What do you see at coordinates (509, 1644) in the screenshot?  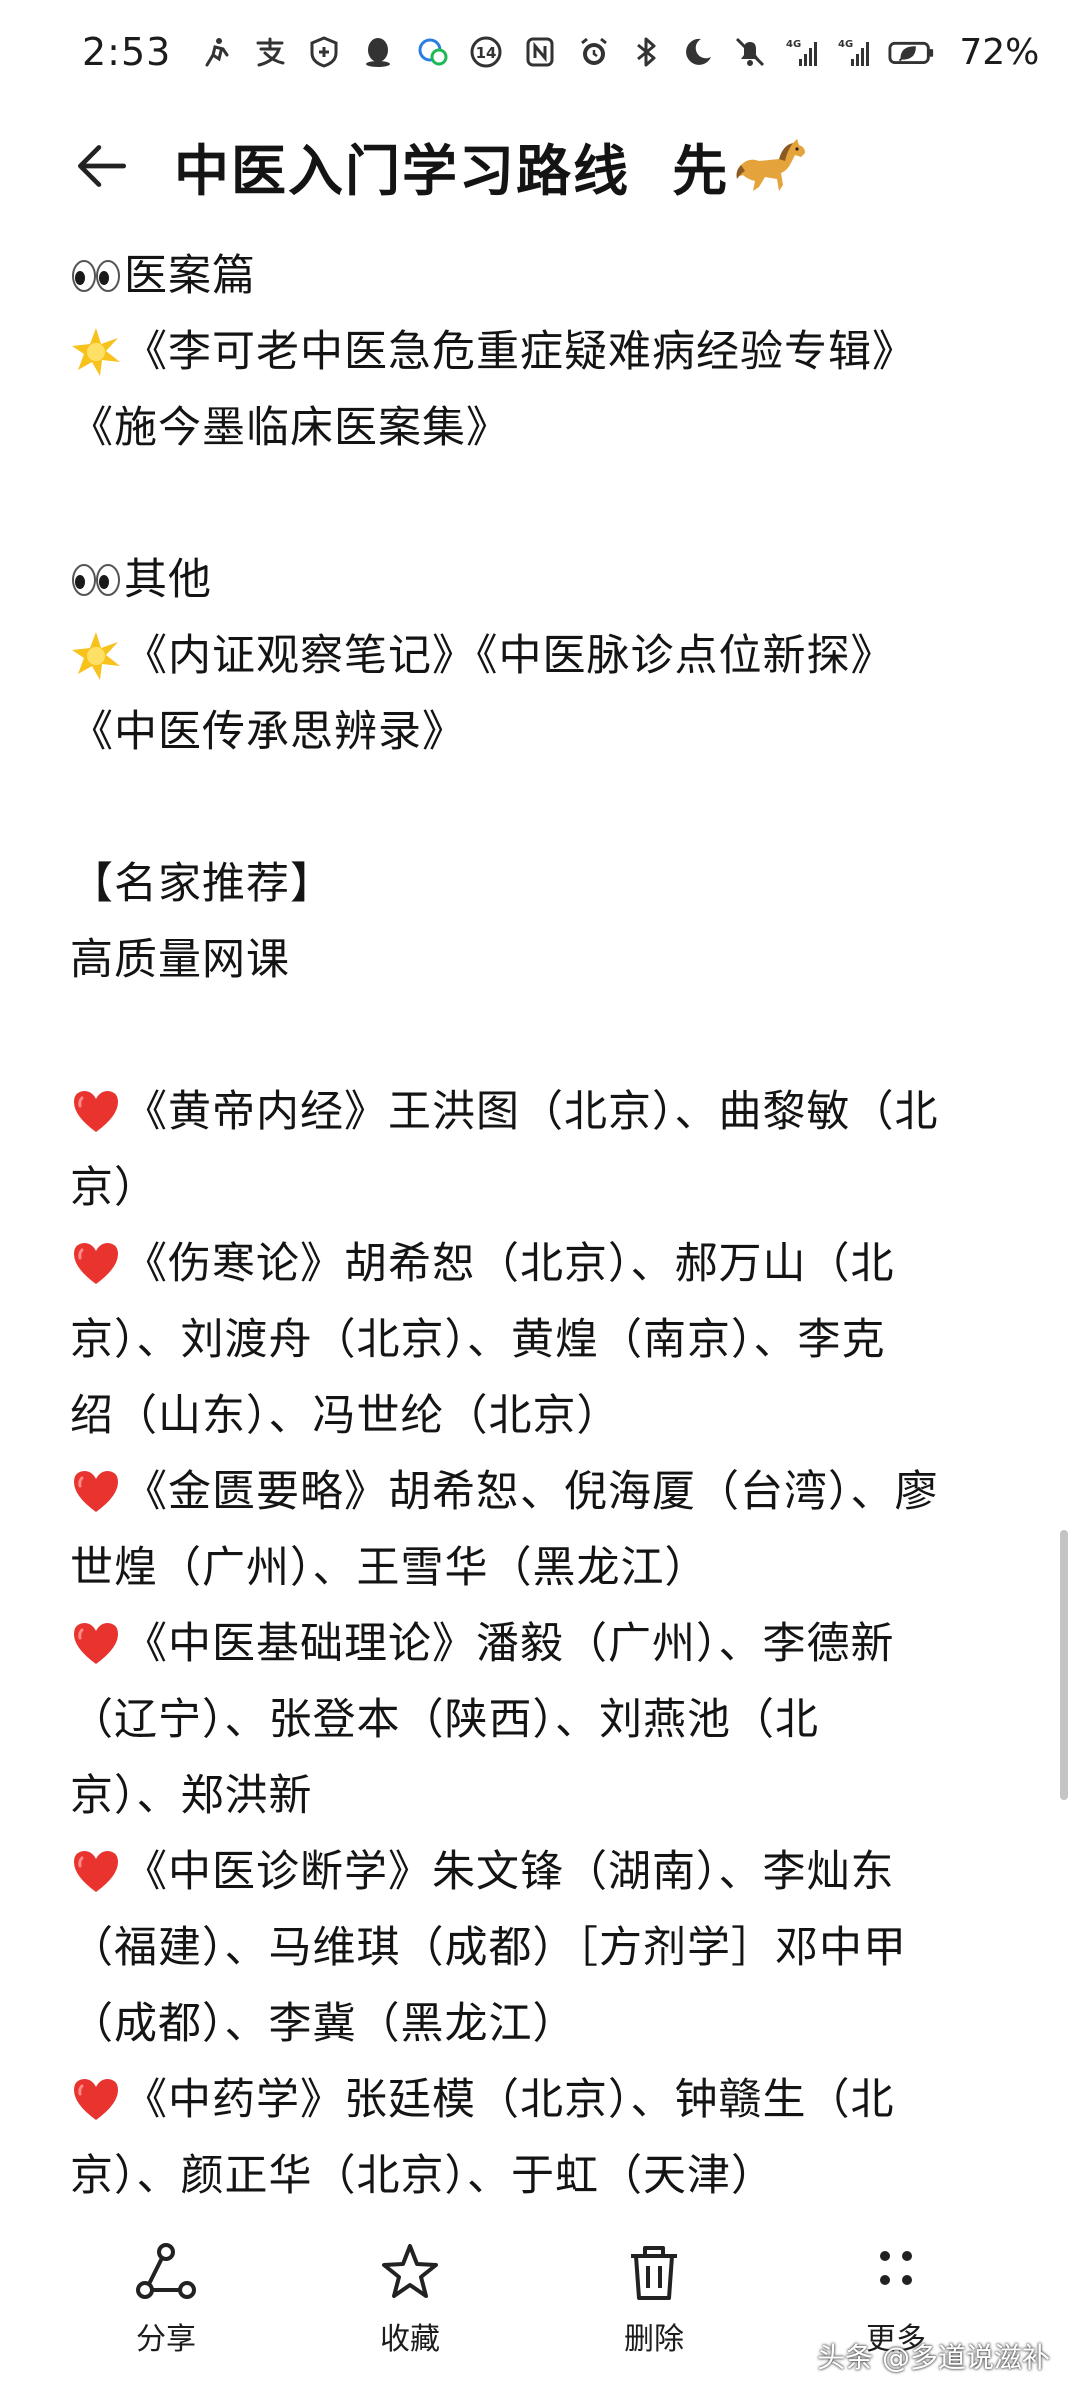 I see `line-text: 《中医基础理论》潘毅（广州）、李德新` at bounding box center [509, 1644].